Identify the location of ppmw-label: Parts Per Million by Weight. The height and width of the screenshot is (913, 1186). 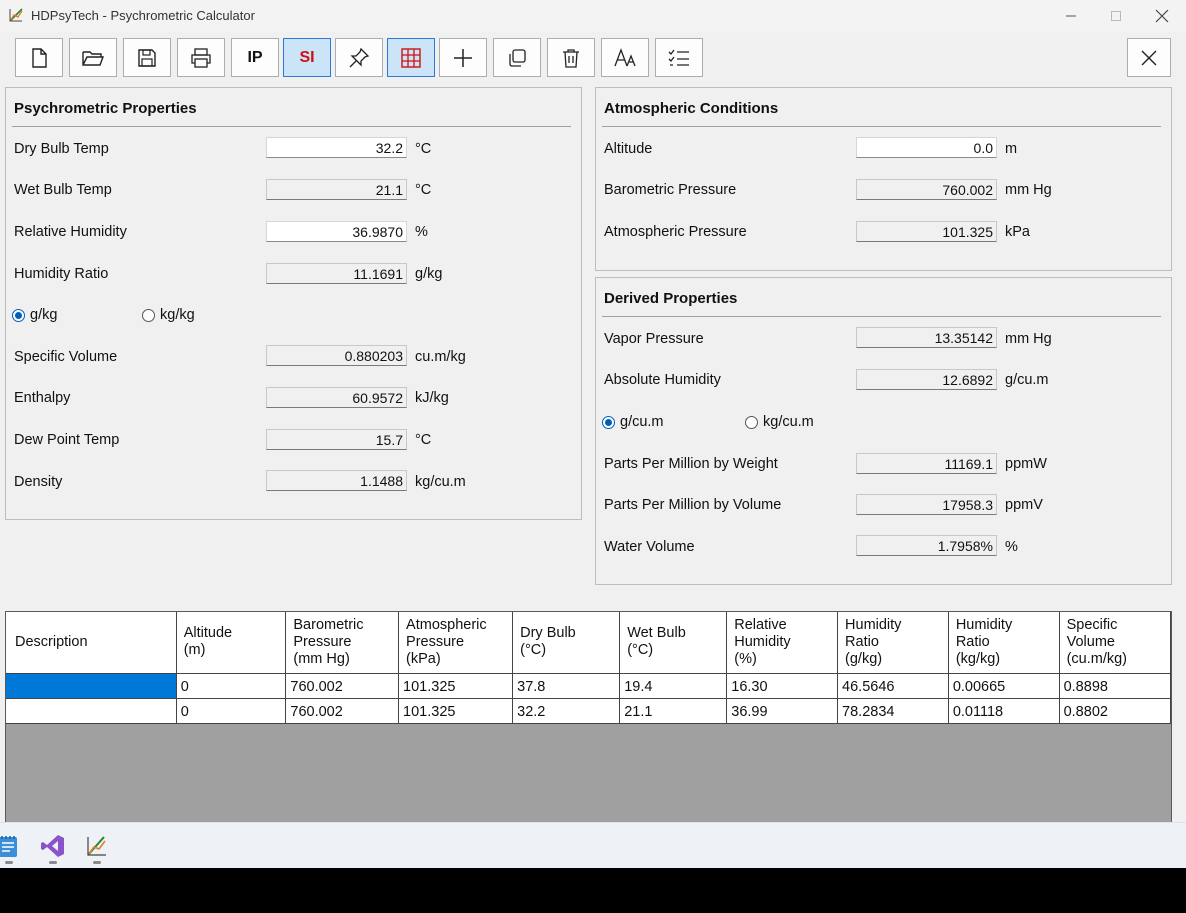
(691, 464).